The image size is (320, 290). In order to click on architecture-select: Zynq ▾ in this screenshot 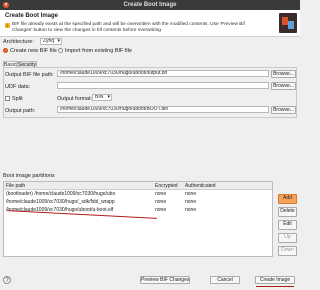, I will do `click(51, 41)`.